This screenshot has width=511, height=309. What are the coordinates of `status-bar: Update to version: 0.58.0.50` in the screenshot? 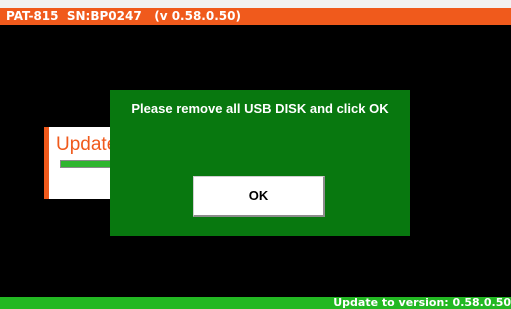 It's located at (255, 303).